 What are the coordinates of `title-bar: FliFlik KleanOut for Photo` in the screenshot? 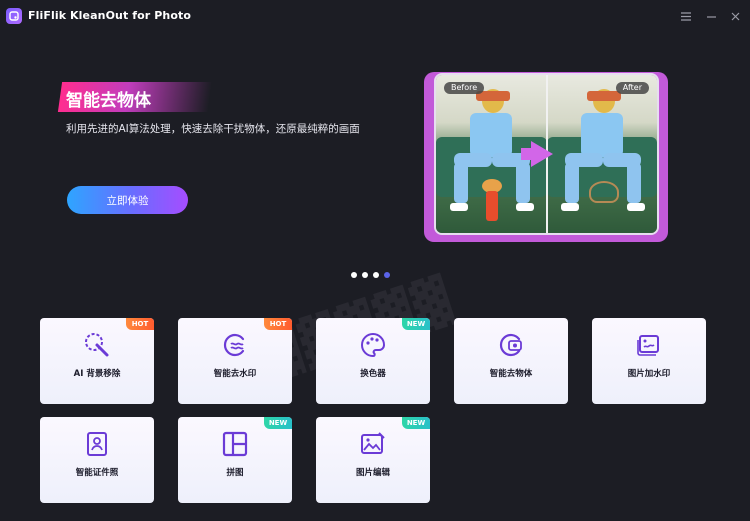 It's located at (375, 16).